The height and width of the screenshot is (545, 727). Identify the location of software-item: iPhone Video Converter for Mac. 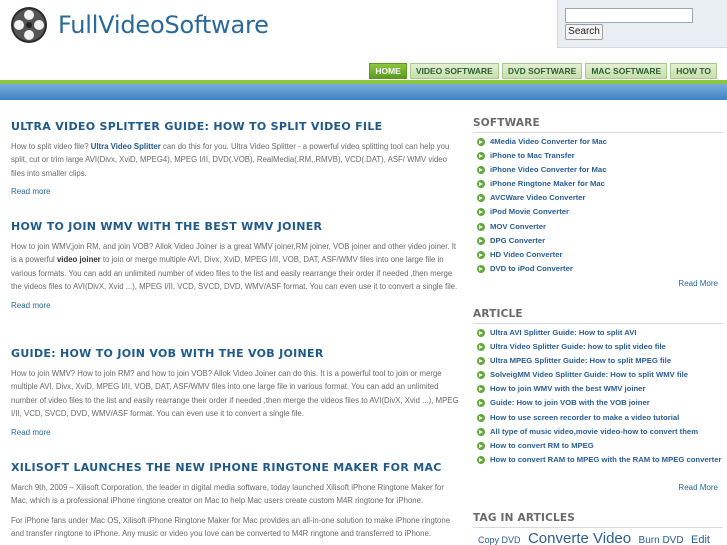
(598, 170).